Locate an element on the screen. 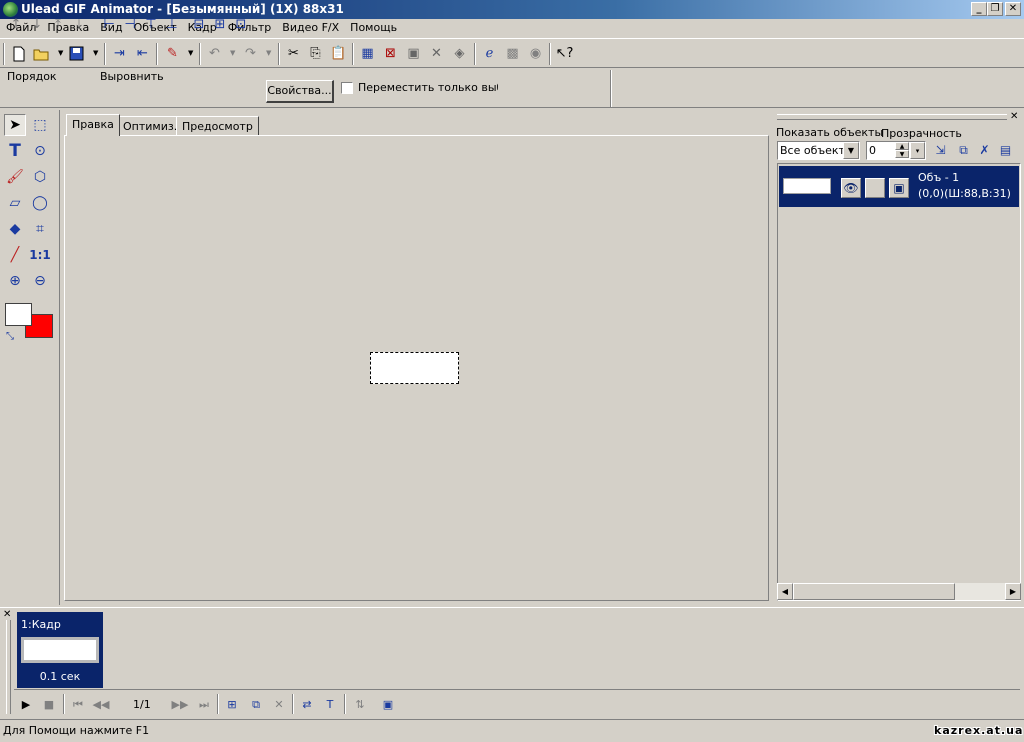 This screenshot has width=1024, height=742. duplicate-frame-icon: ▣ is located at coordinates (413, 53).